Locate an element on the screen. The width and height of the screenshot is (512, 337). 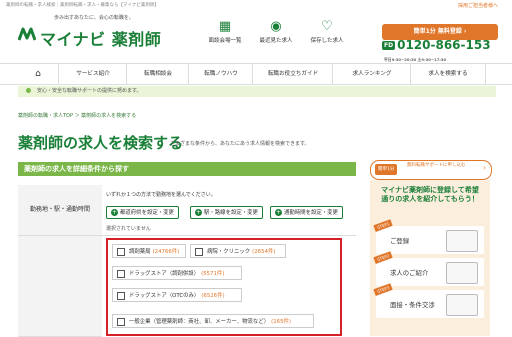
brand-tagline: 歩み出すあなたに、会心の転職を。 is located at coordinates (94, 18).